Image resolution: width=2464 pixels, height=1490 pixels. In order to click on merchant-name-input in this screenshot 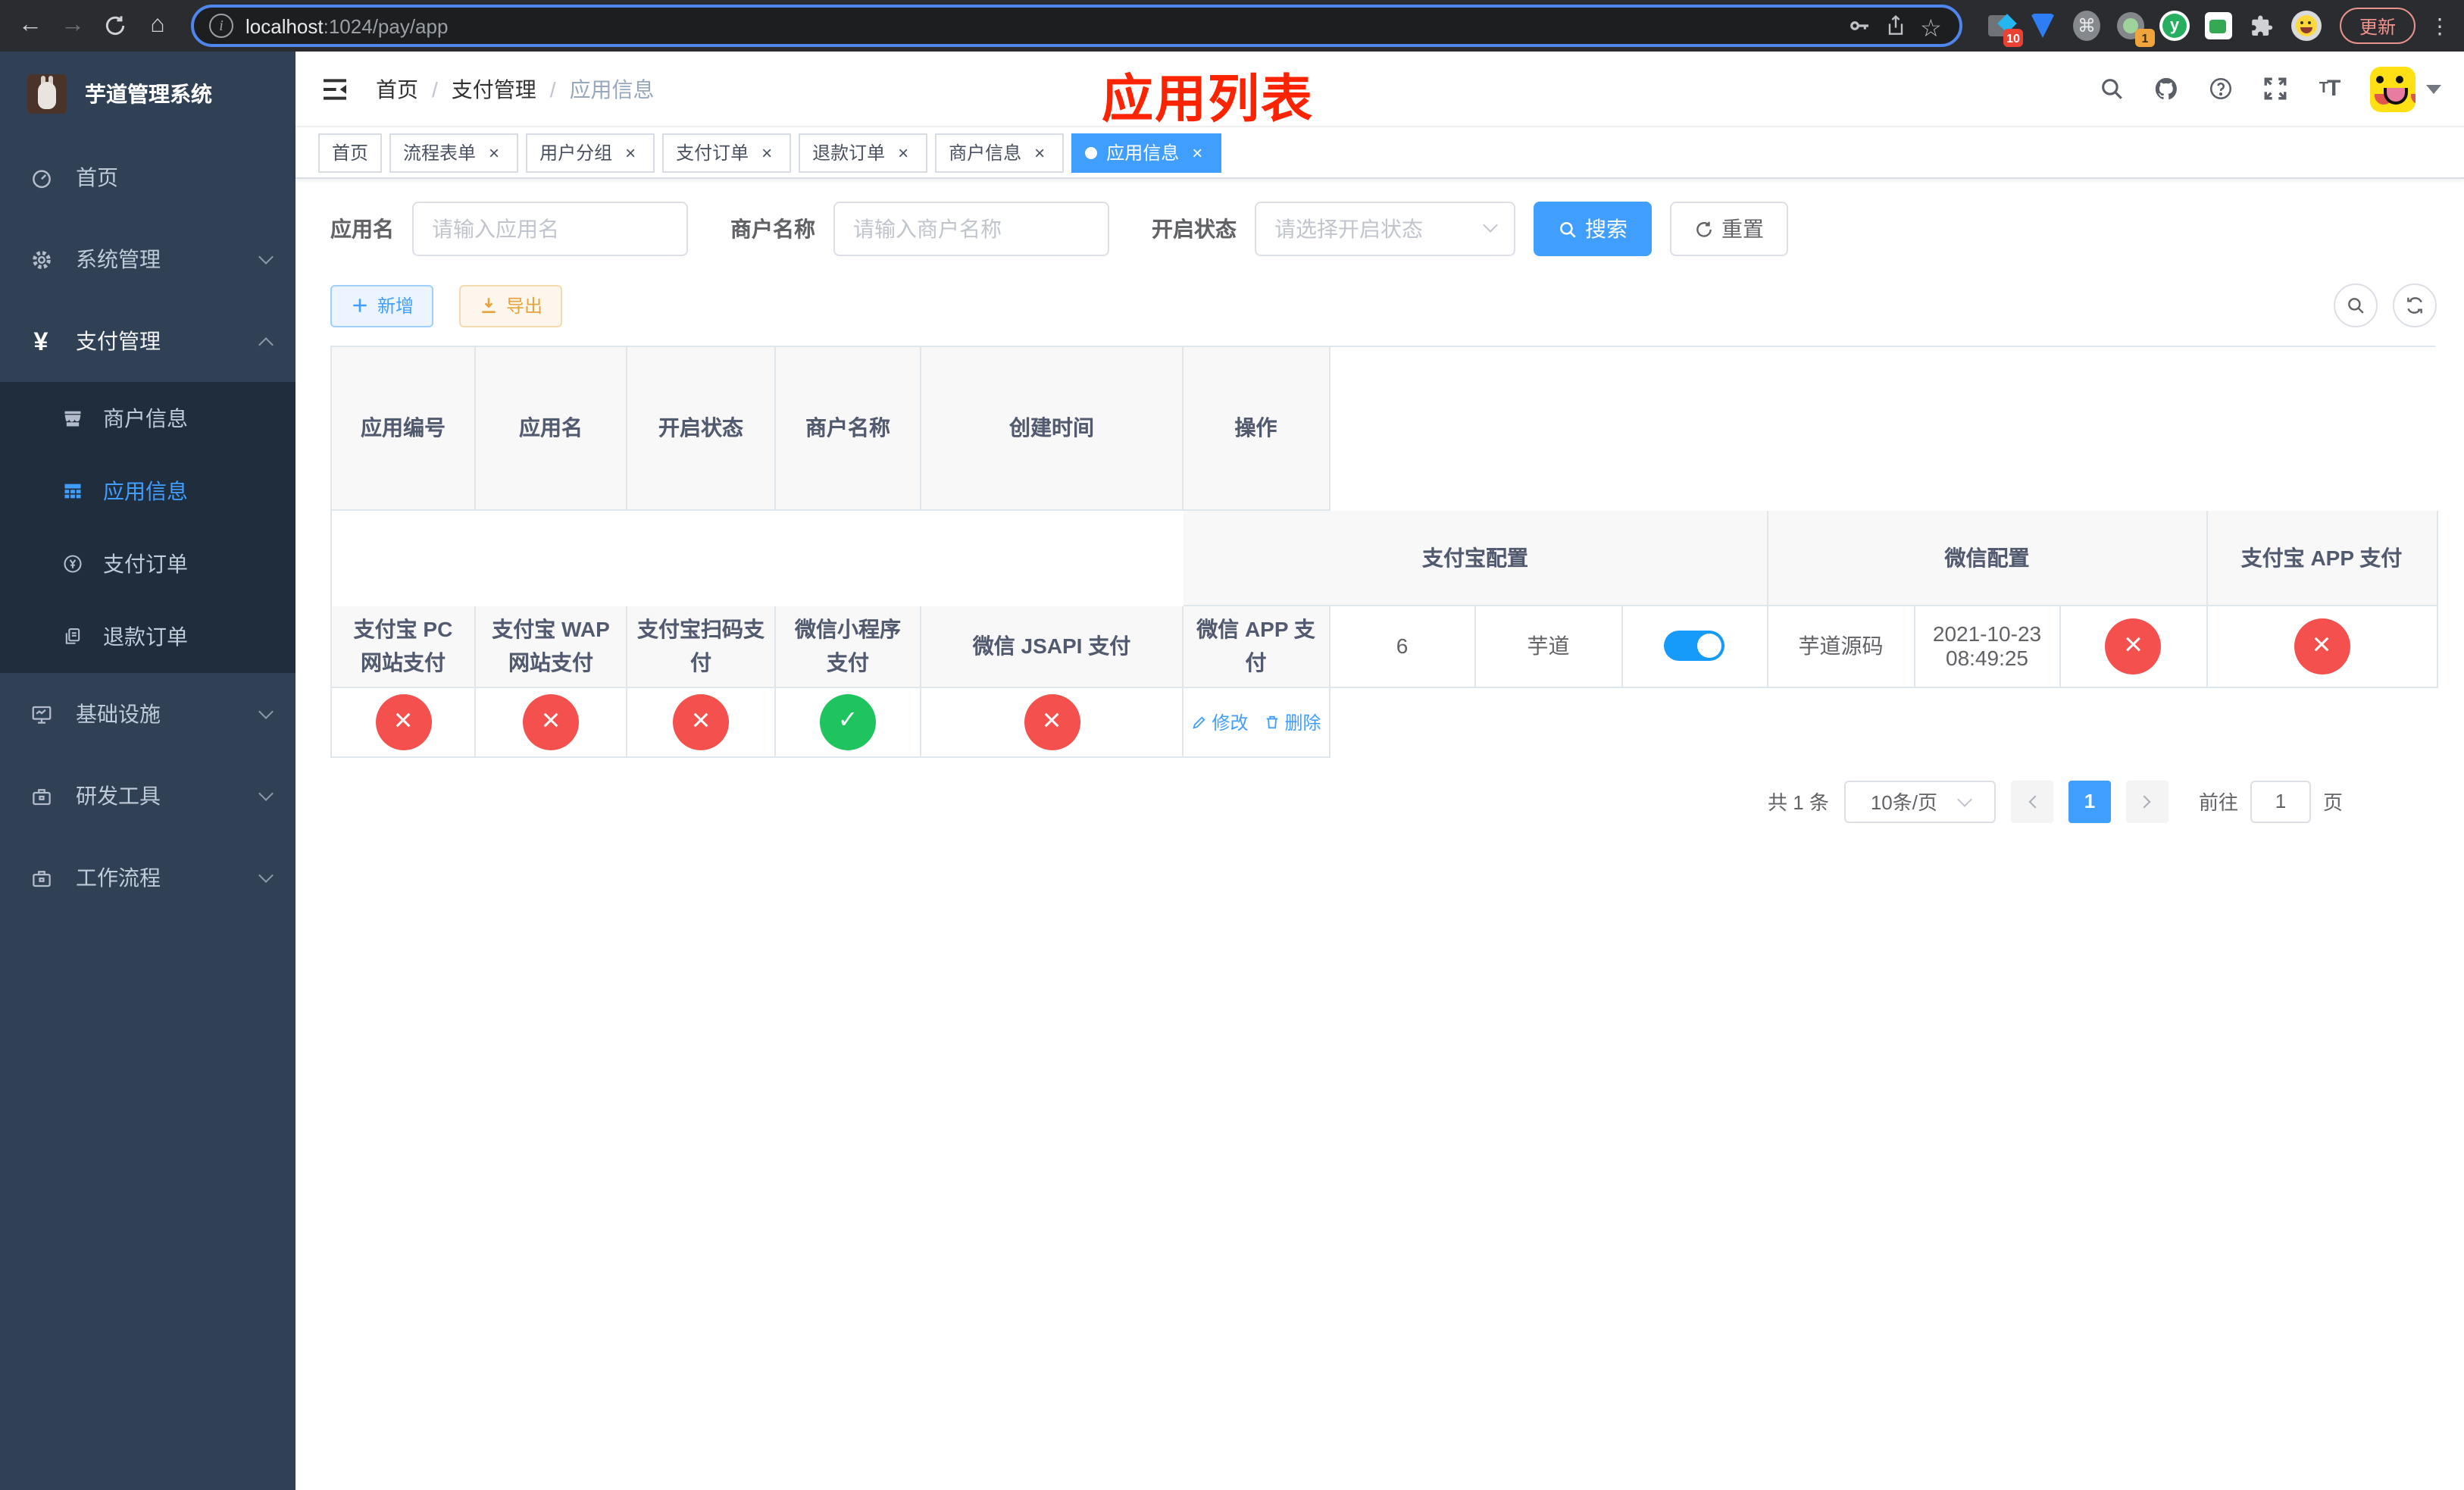, I will do `click(971, 229)`.